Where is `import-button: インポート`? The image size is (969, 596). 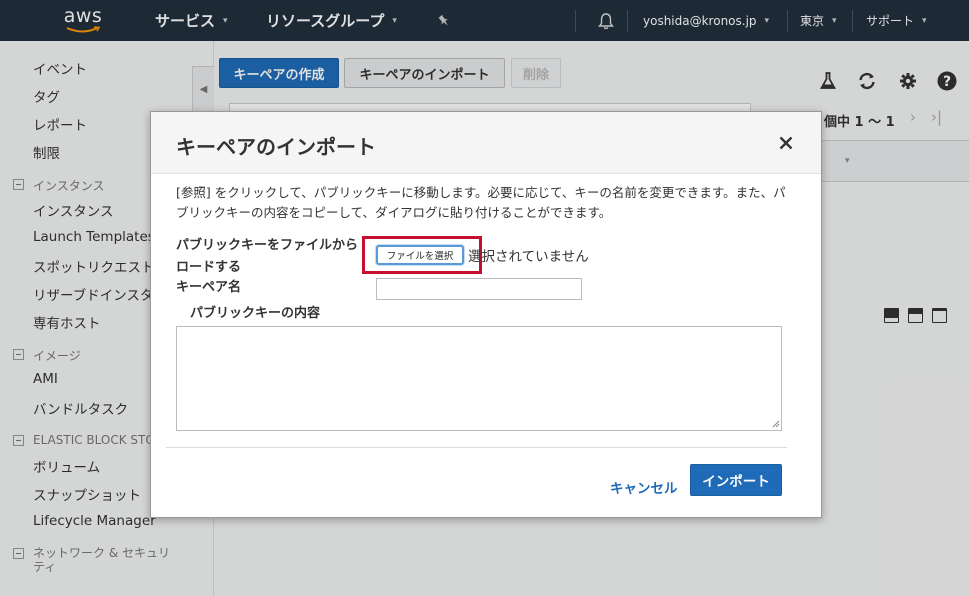 import-button: インポート is located at coordinates (736, 480).